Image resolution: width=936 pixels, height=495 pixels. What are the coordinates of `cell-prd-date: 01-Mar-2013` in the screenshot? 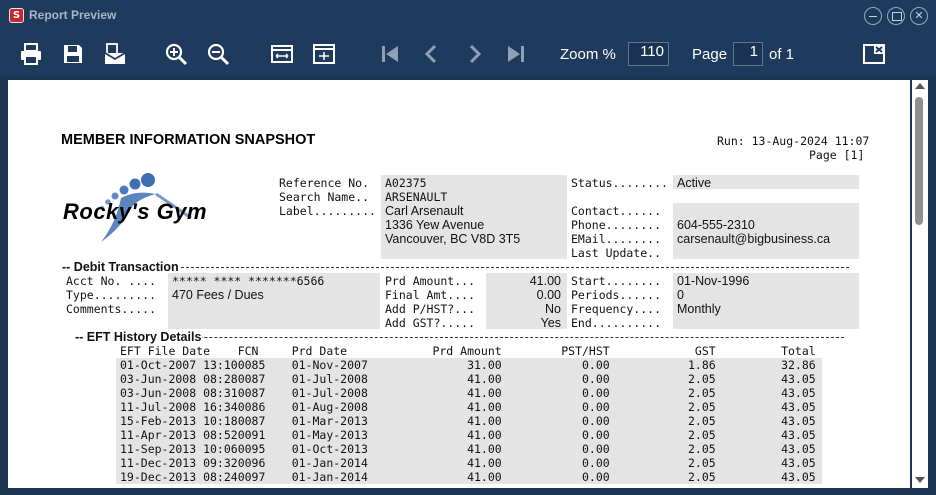 It's located at (336, 421).